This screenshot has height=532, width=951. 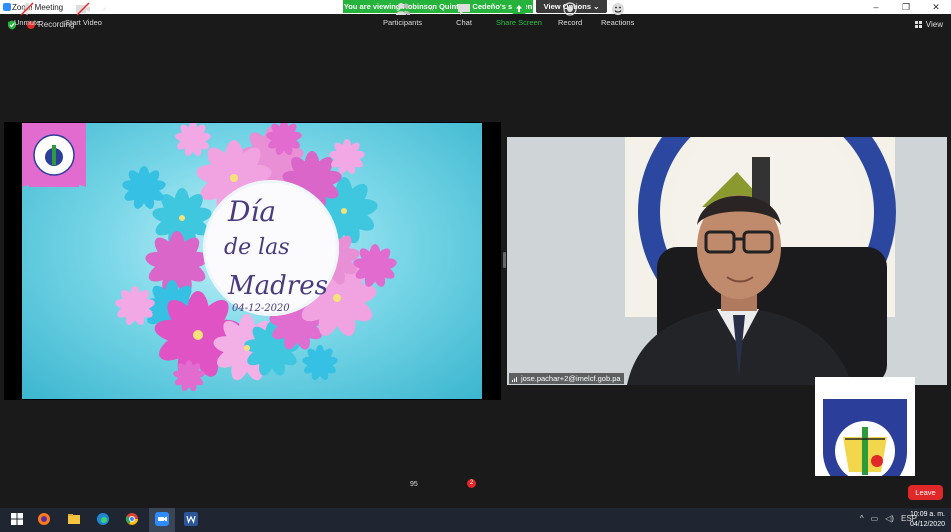 I want to click on clock-time: 10:09 a. m., so click(x=927, y=514).